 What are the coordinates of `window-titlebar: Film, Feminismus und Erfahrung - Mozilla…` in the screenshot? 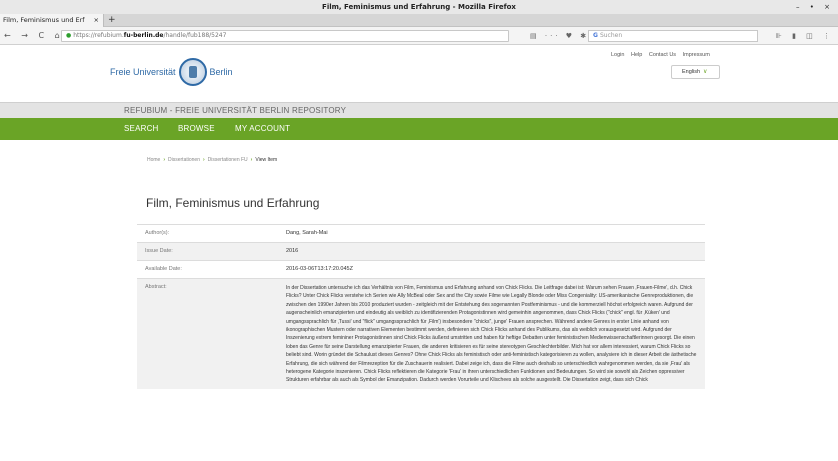 It's located at (419, 7).